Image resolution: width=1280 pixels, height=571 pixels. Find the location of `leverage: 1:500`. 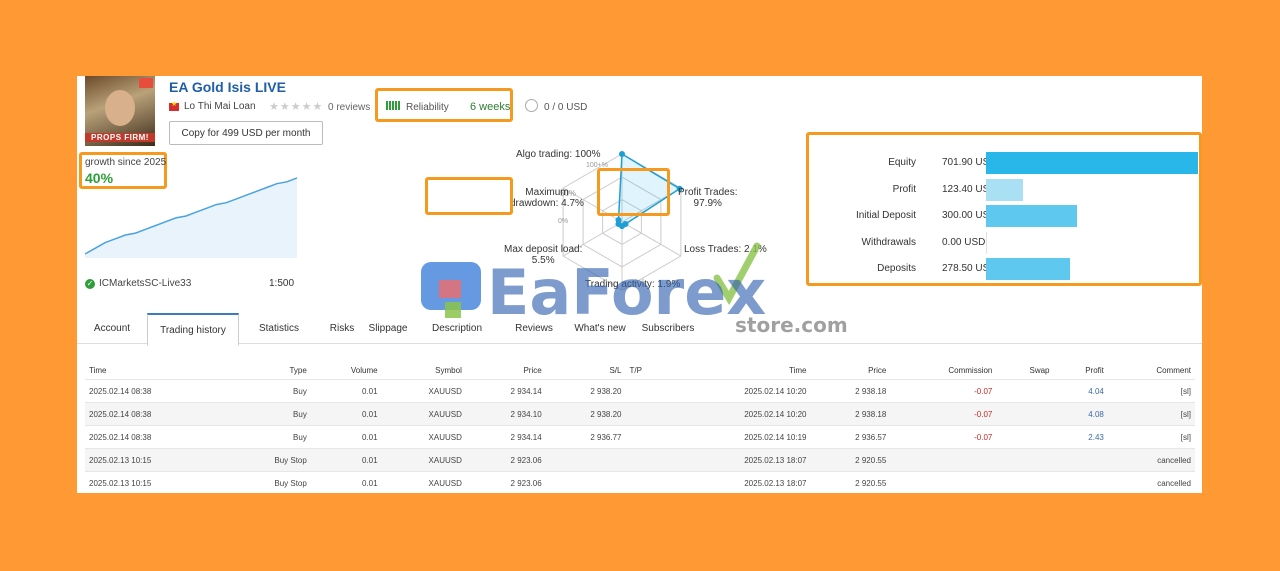

leverage: 1:500 is located at coordinates (282, 283).